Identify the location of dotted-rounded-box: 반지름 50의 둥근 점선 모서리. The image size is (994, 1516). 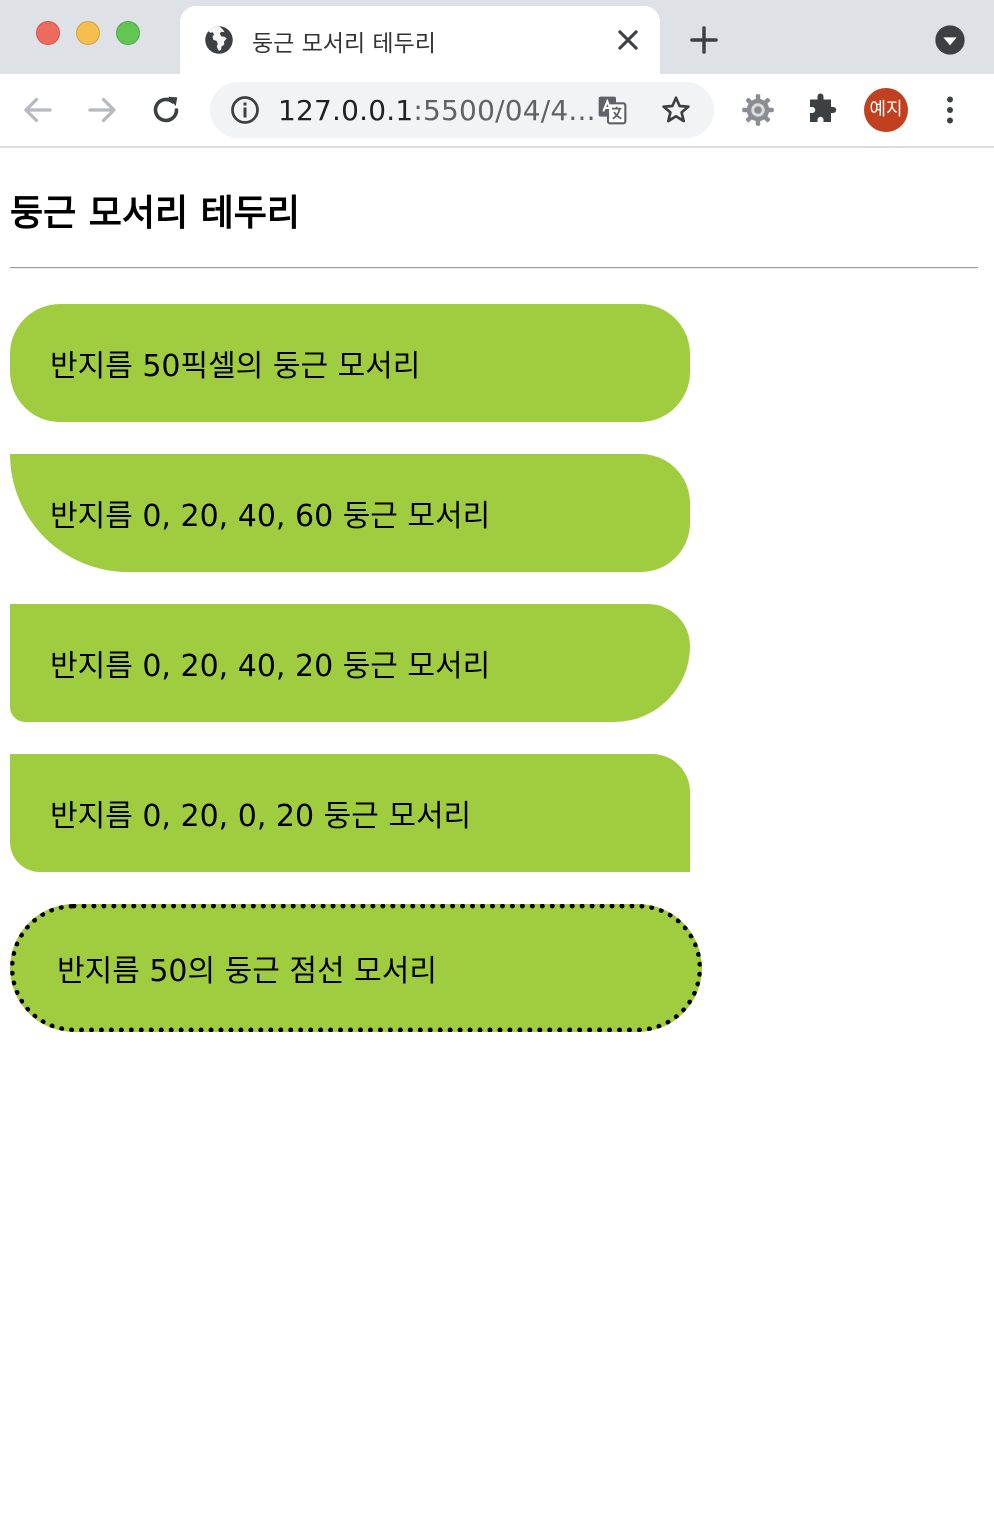
(356, 968).